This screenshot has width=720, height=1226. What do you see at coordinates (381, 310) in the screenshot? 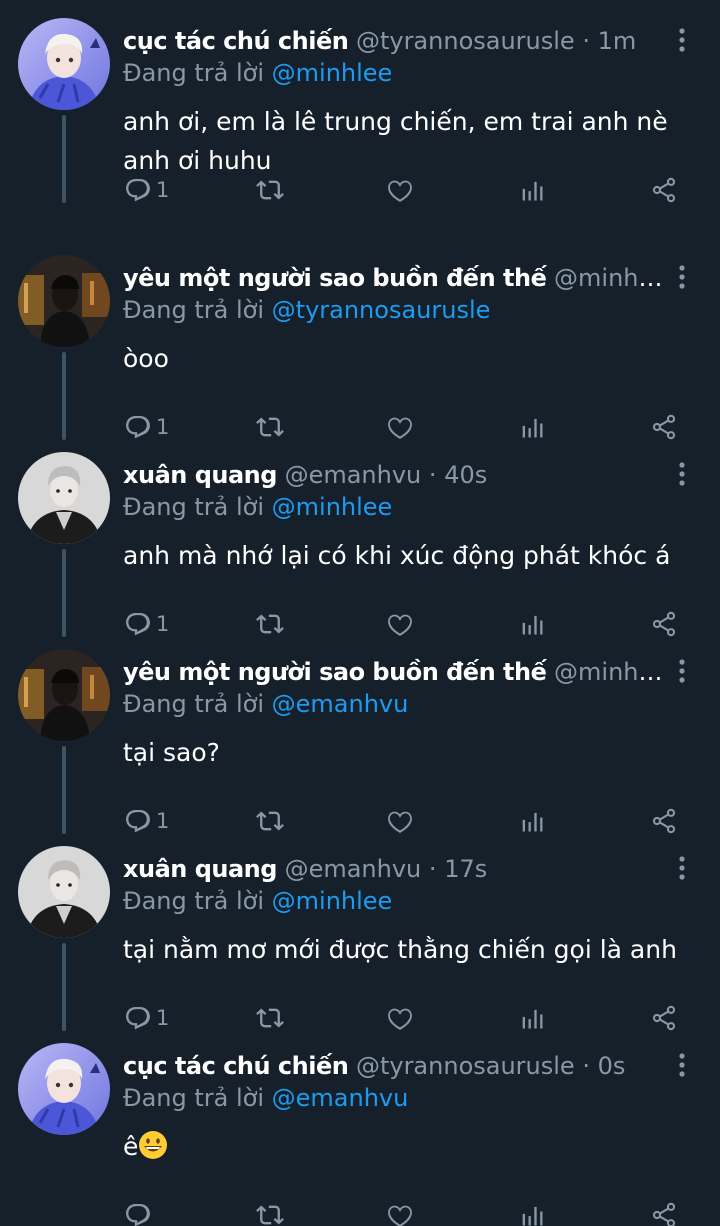
I see `mention-link: @tyrannosaurusle` at bounding box center [381, 310].